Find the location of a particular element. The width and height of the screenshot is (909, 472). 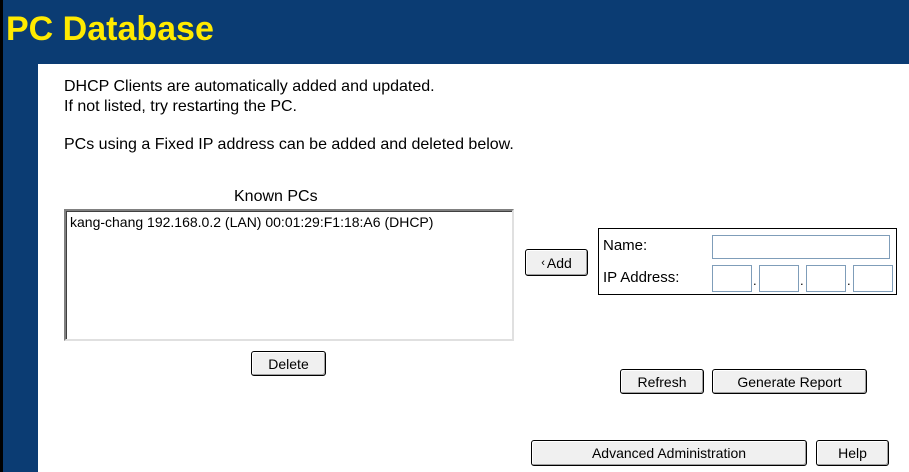

name-label: Name: is located at coordinates (625, 245).